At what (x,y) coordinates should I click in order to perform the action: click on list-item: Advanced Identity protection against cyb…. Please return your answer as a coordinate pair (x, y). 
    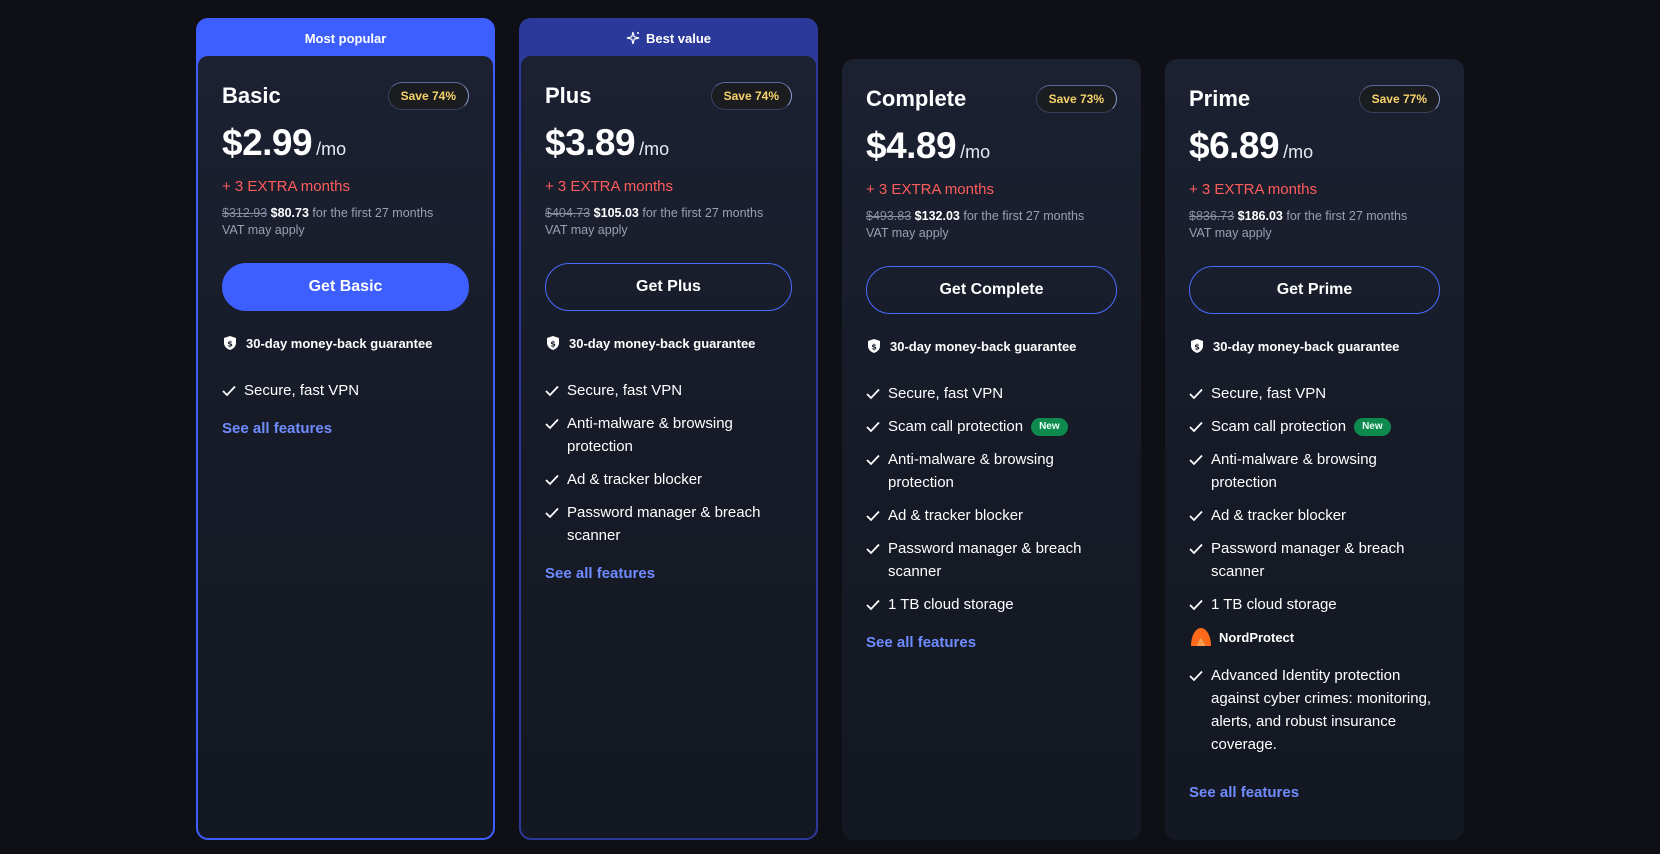
    Looking at the image, I should click on (1314, 710).